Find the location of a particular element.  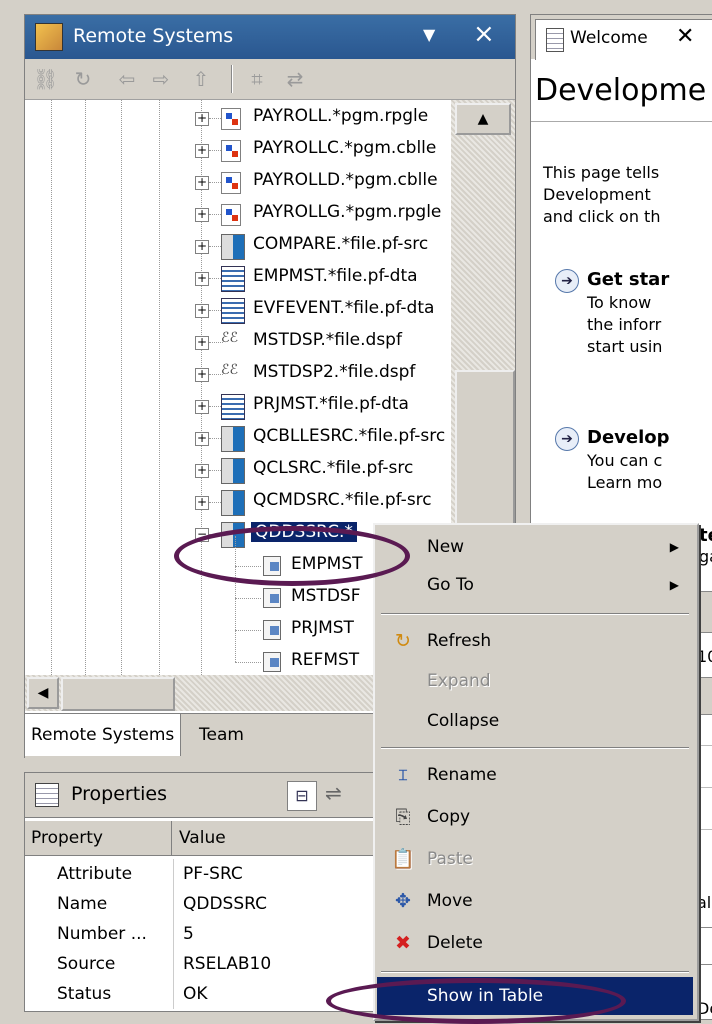

menu-item-label: New is located at coordinates (446, 547).